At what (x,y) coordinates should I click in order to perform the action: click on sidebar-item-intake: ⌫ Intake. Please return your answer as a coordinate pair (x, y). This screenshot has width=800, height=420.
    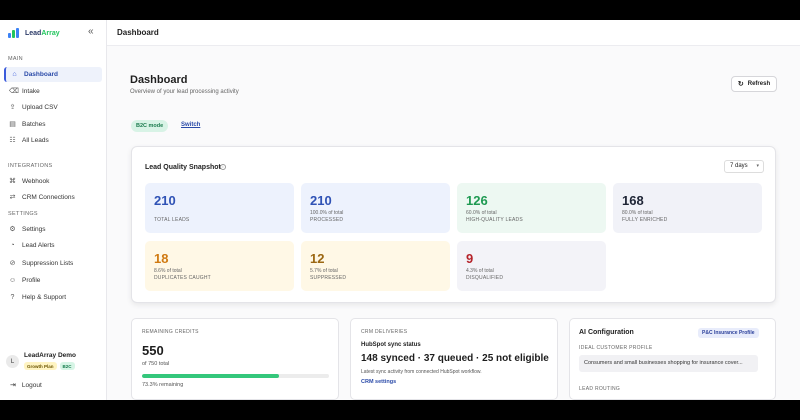
    Looking at the image, I should click on (53, 91).